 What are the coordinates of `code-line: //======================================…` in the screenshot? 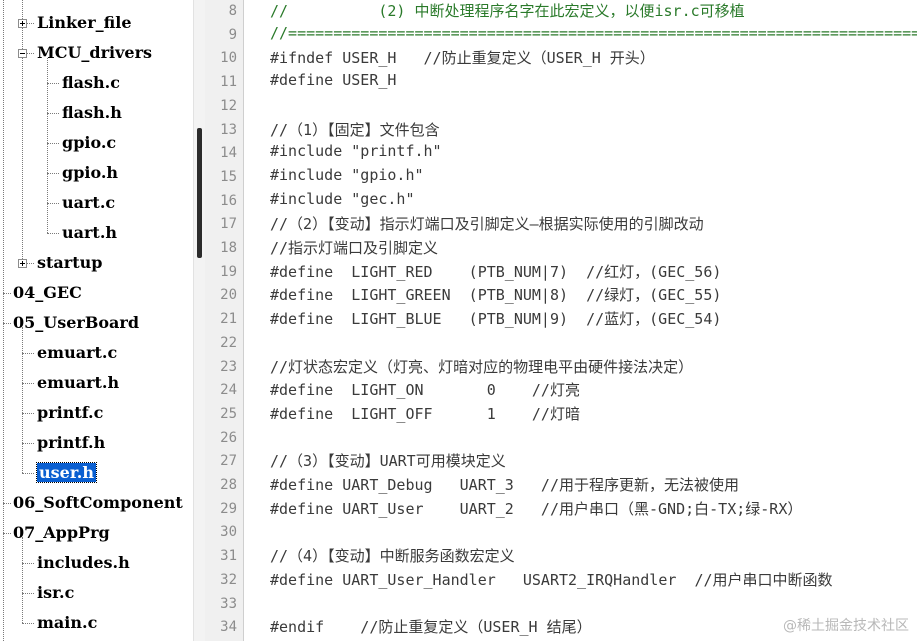 It's located at (593, 32).